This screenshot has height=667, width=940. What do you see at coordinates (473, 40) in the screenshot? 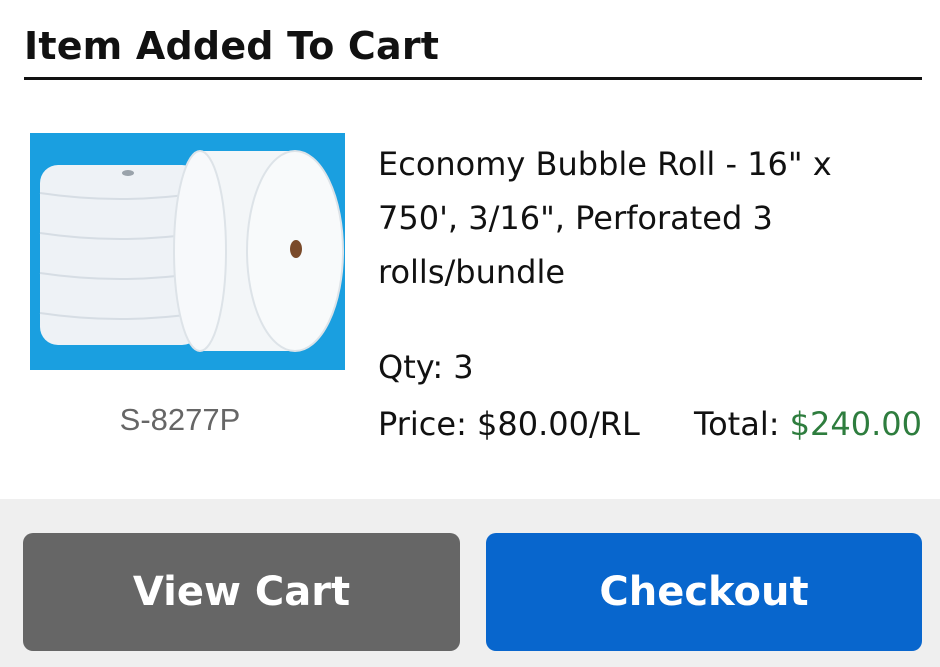
I see `dialog-header: Item Added To Cart` at bounding box center [473, 40].